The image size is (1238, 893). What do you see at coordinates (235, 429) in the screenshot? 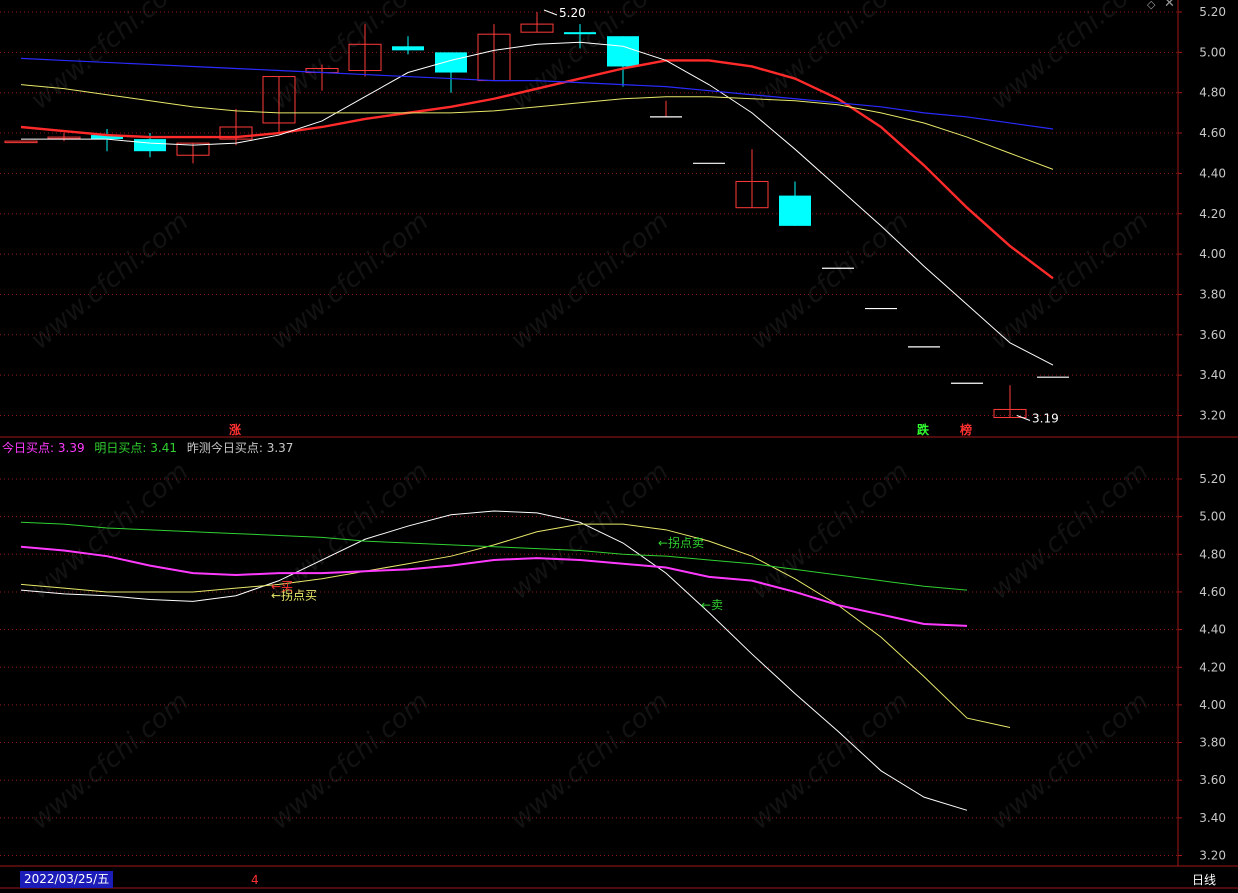
I see `signal-label: 涨` at bounding box center [235, 429].